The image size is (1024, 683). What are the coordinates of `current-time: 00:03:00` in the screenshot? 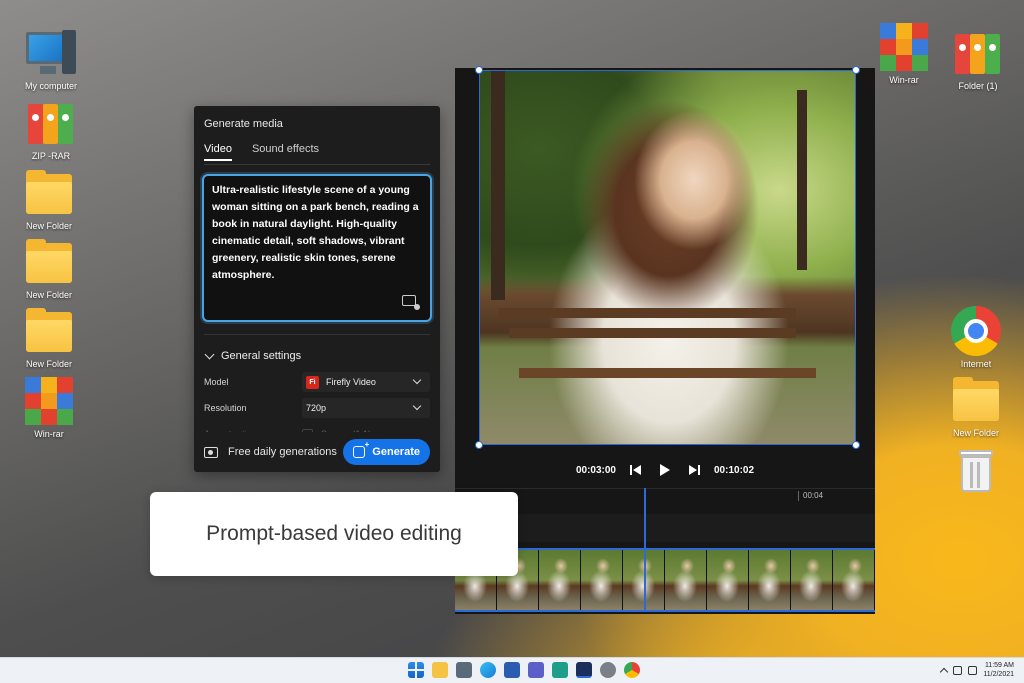 It's located at (595, 470).